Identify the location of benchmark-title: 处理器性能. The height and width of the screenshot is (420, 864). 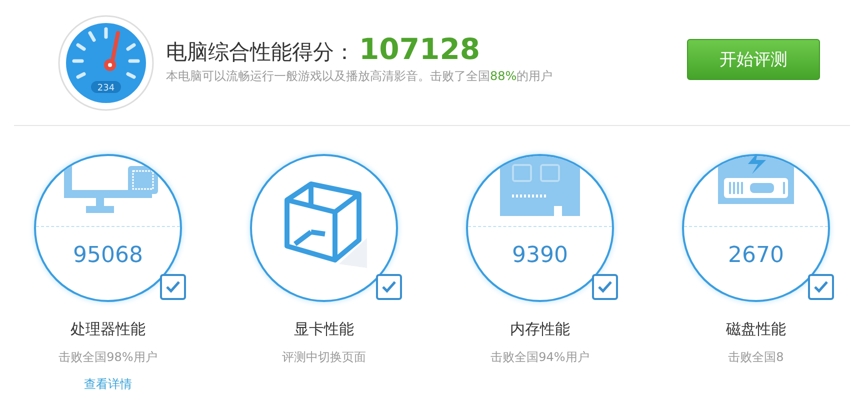
(108, 329).